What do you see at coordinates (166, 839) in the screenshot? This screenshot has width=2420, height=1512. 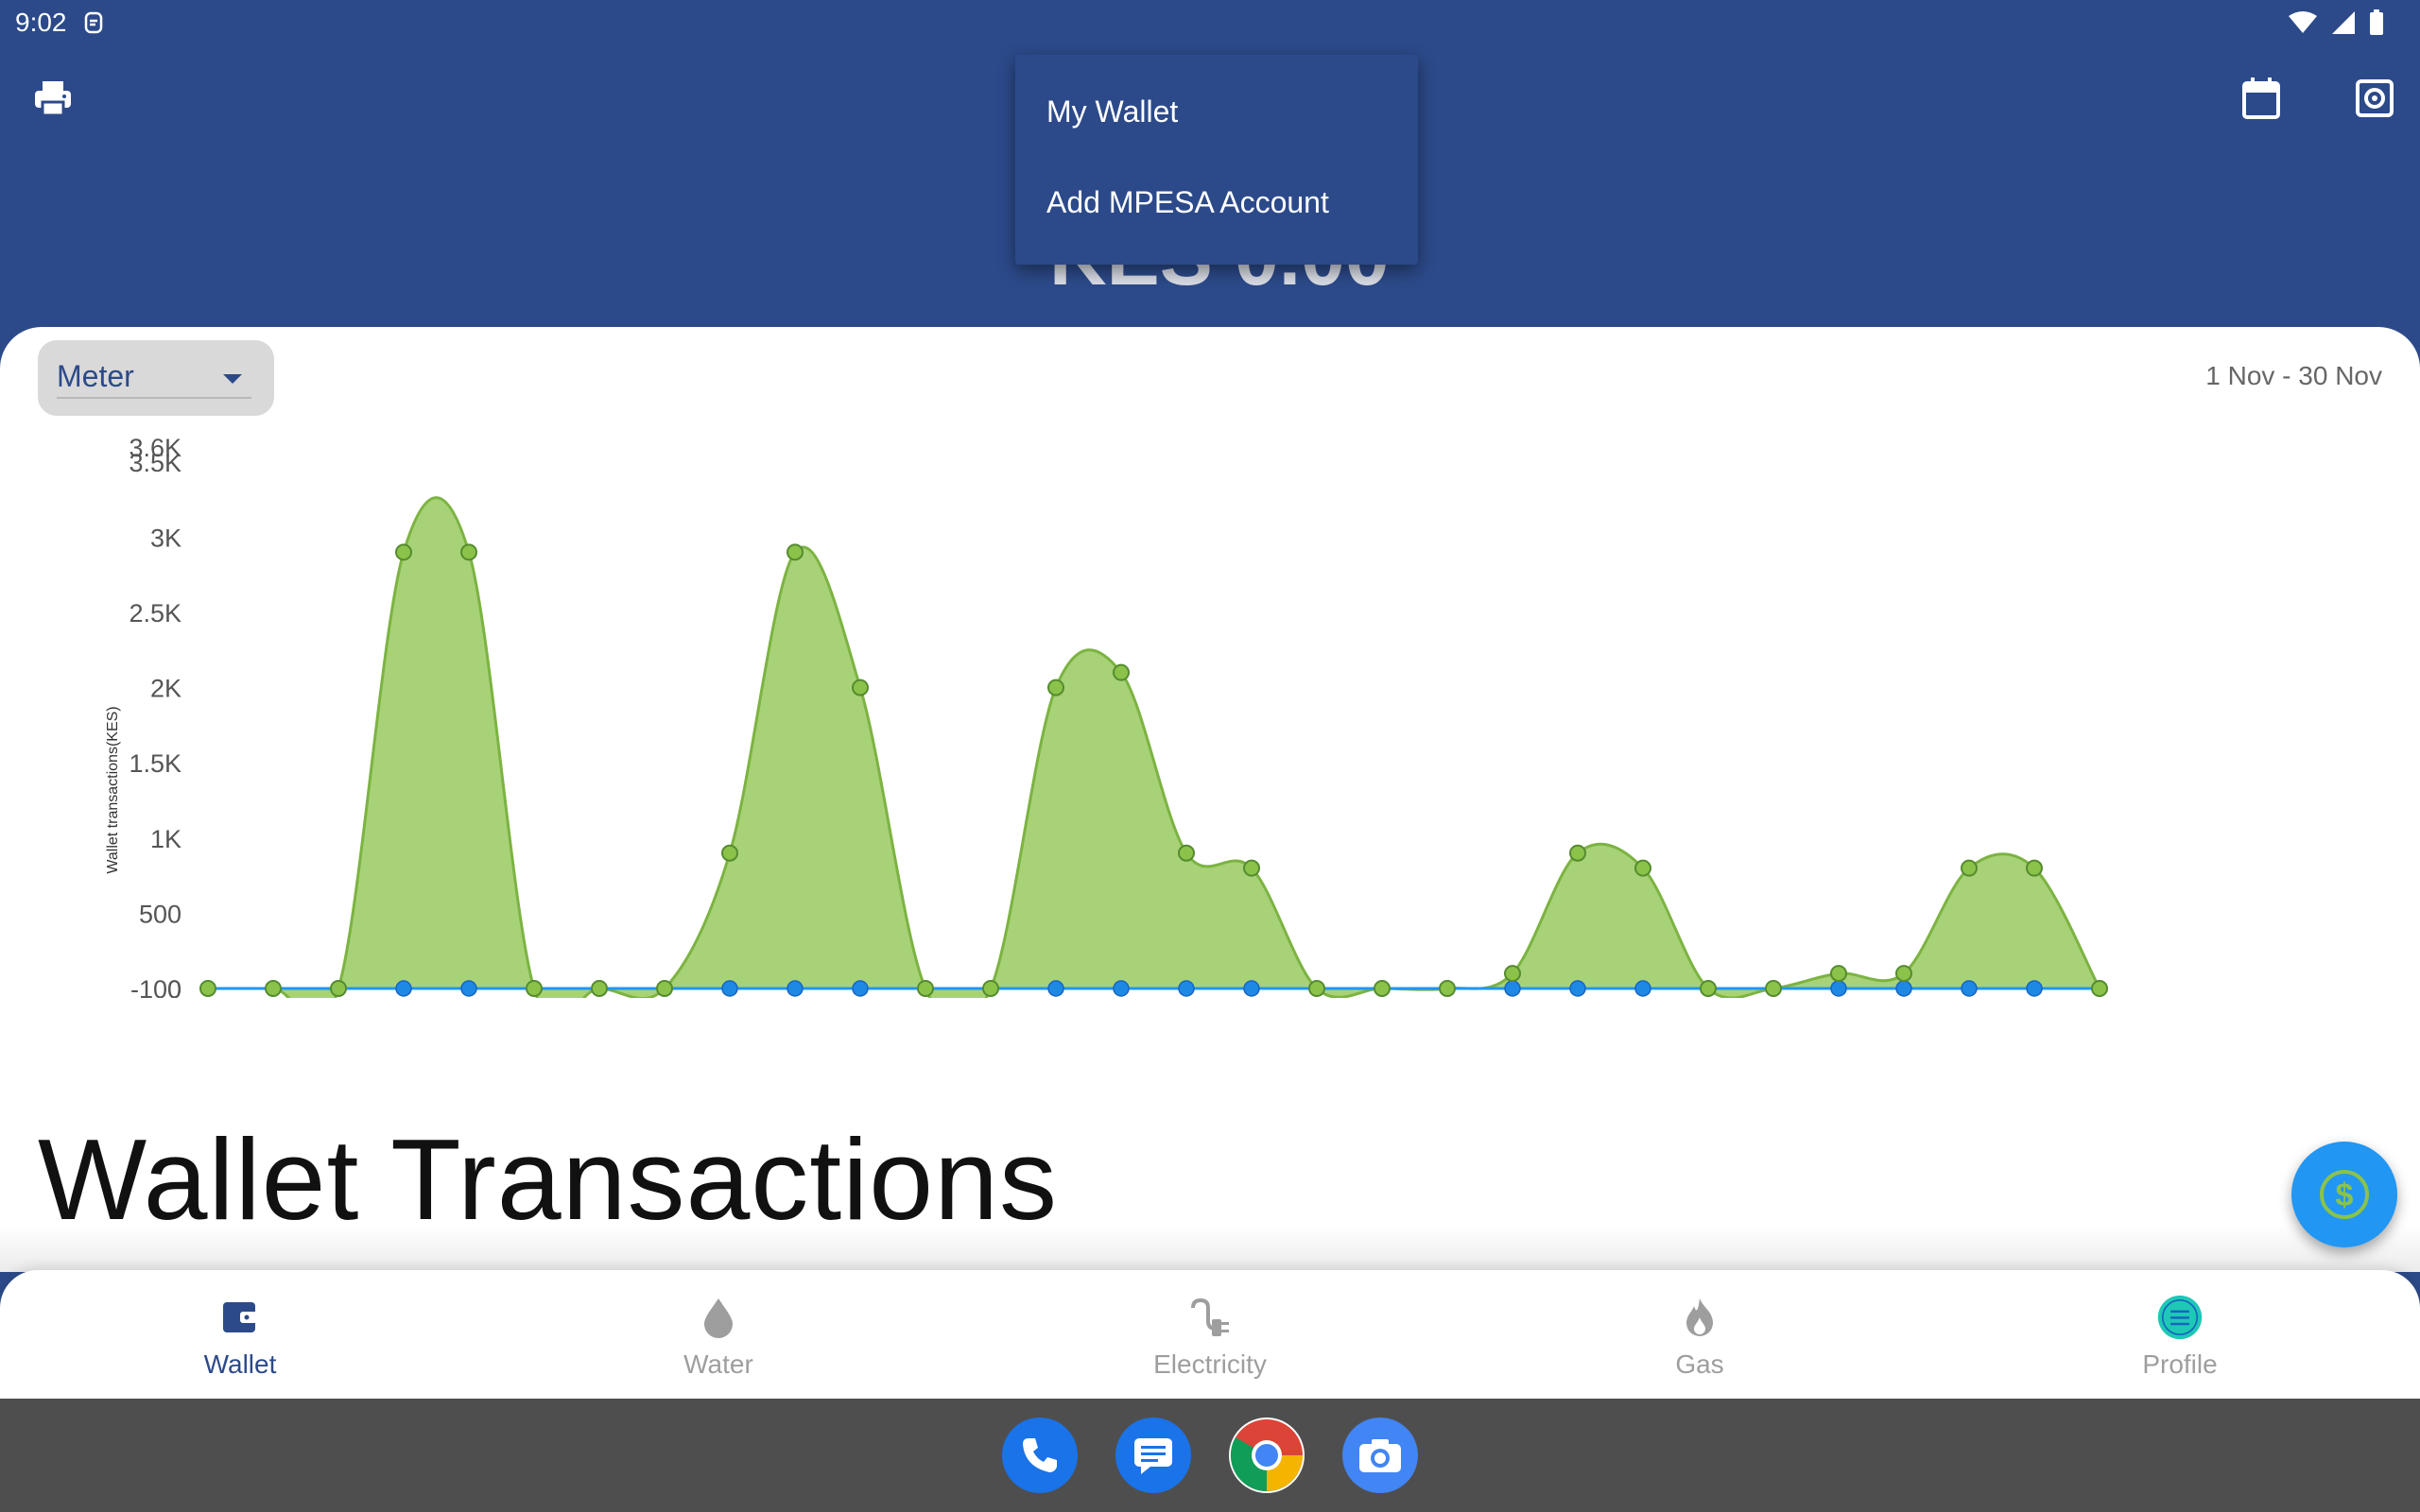 I see `y-tick-label: 1K` at bounding box center [166, 839].